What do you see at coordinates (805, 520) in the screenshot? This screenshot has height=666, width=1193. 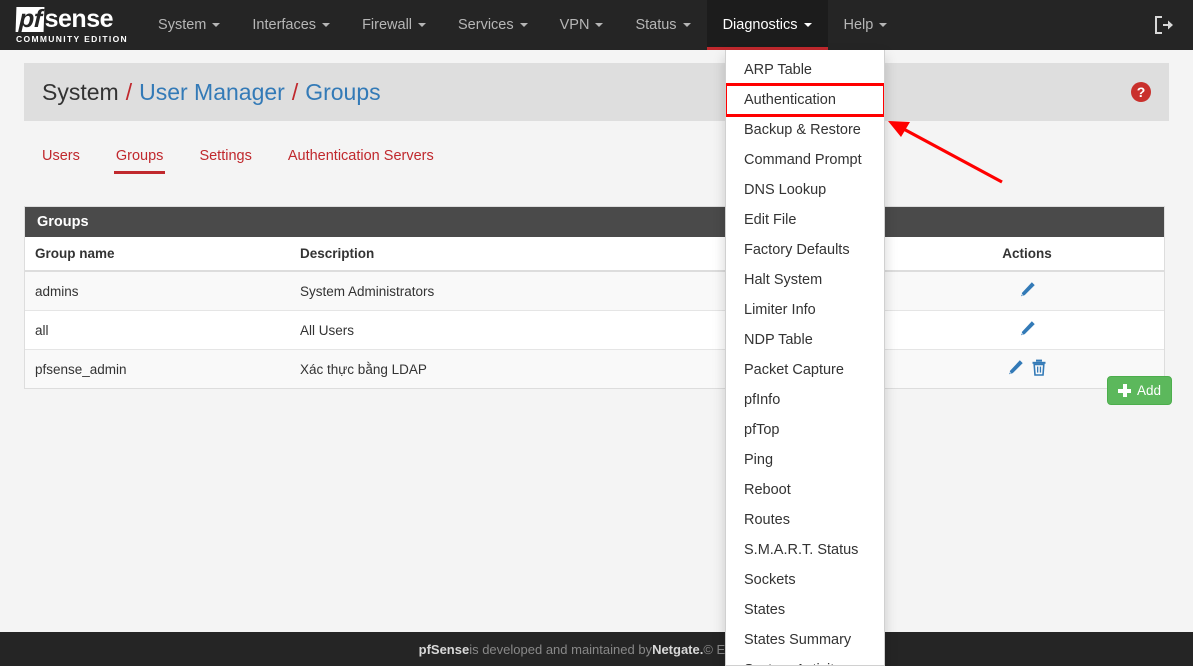 I see `menu-item-routes: Routes` at bounding box center [805, 520].